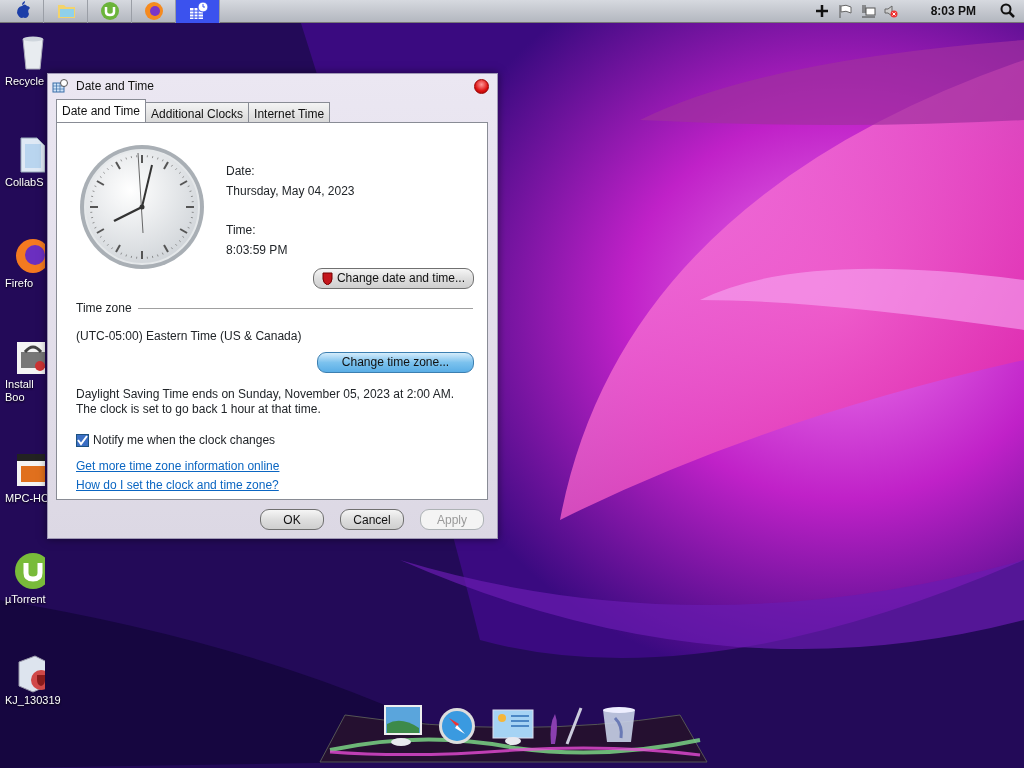 This screenshot has height=768, width=1024. I want to click on flag-icon, so click(845, 11).